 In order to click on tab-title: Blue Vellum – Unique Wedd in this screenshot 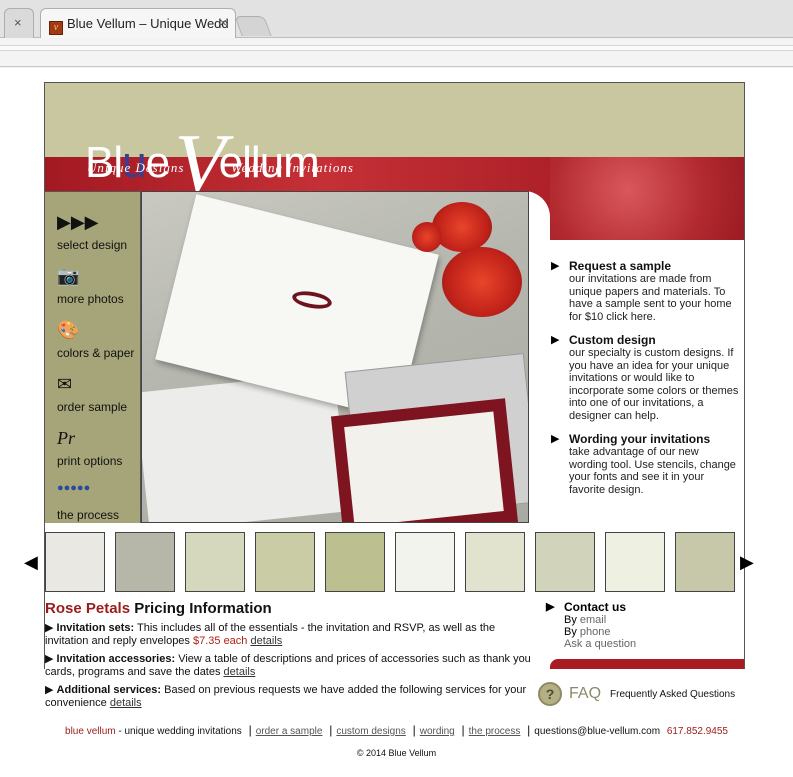, I will do `click(148, 23)`.